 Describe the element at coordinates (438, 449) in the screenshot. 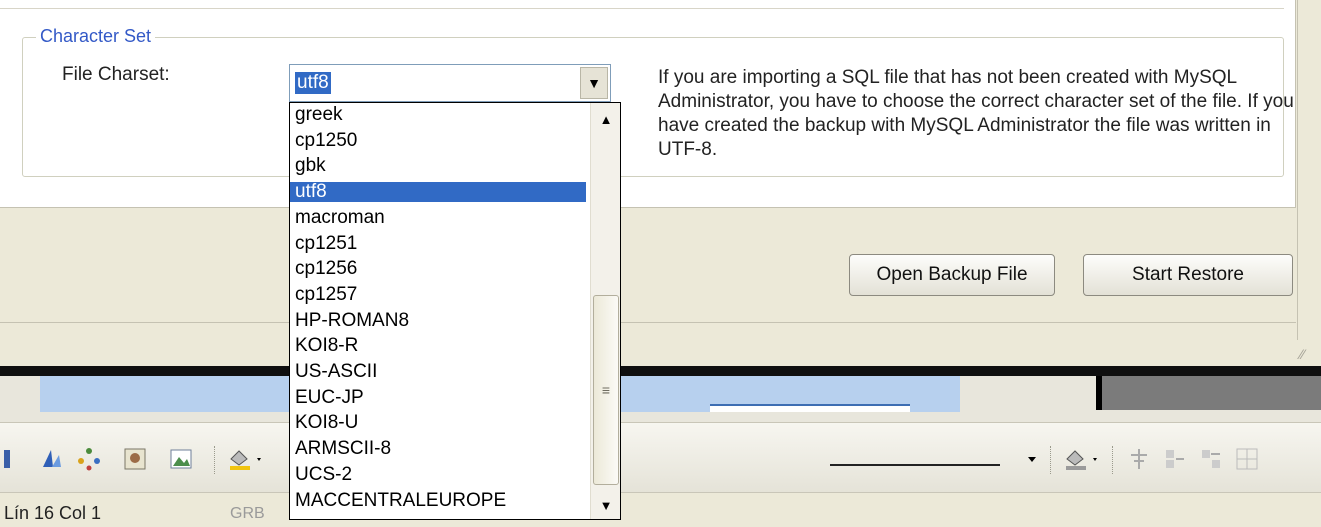

I see `charset-option: ARMSCII-8` at that location.